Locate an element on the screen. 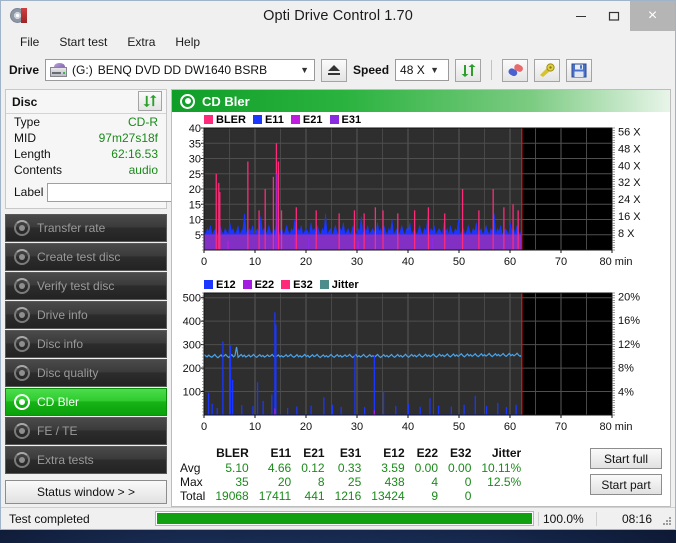  stats-col-bler: BLER is located at coordinates (232, 453).